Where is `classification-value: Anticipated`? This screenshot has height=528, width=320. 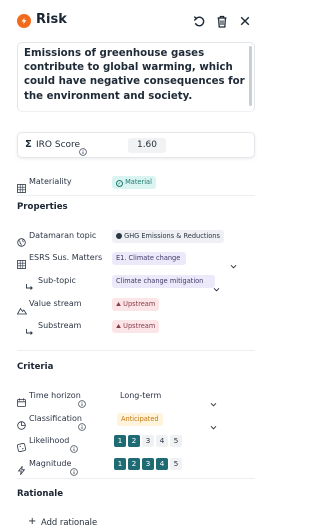 classification-value: Anticipated is located at coordinates (140, 419).